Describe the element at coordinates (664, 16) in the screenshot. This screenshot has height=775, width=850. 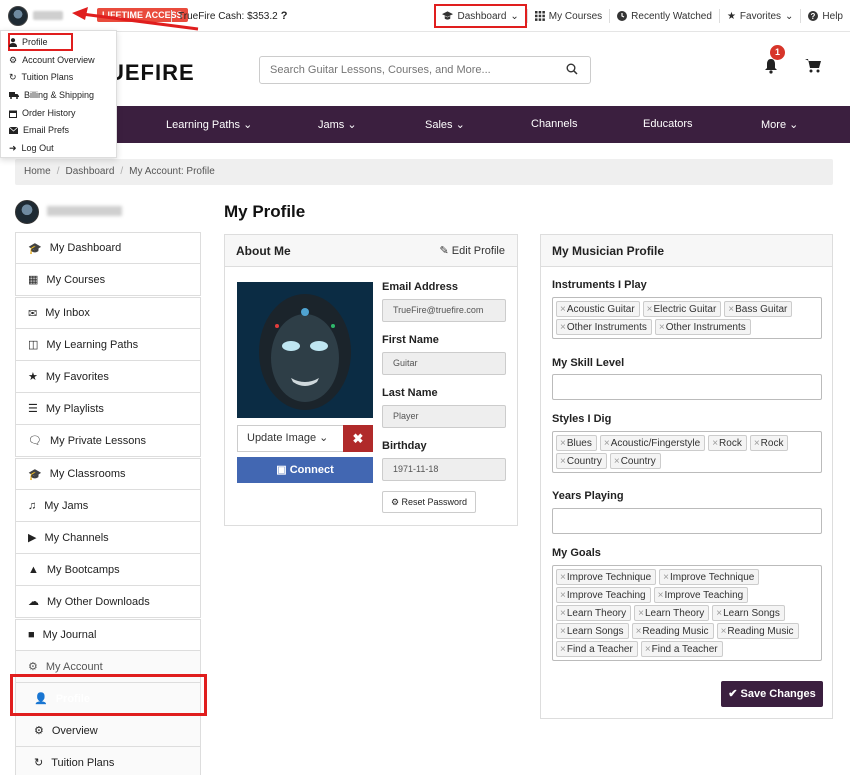
I see `recently-watched-link: Recently Watched` at that location.